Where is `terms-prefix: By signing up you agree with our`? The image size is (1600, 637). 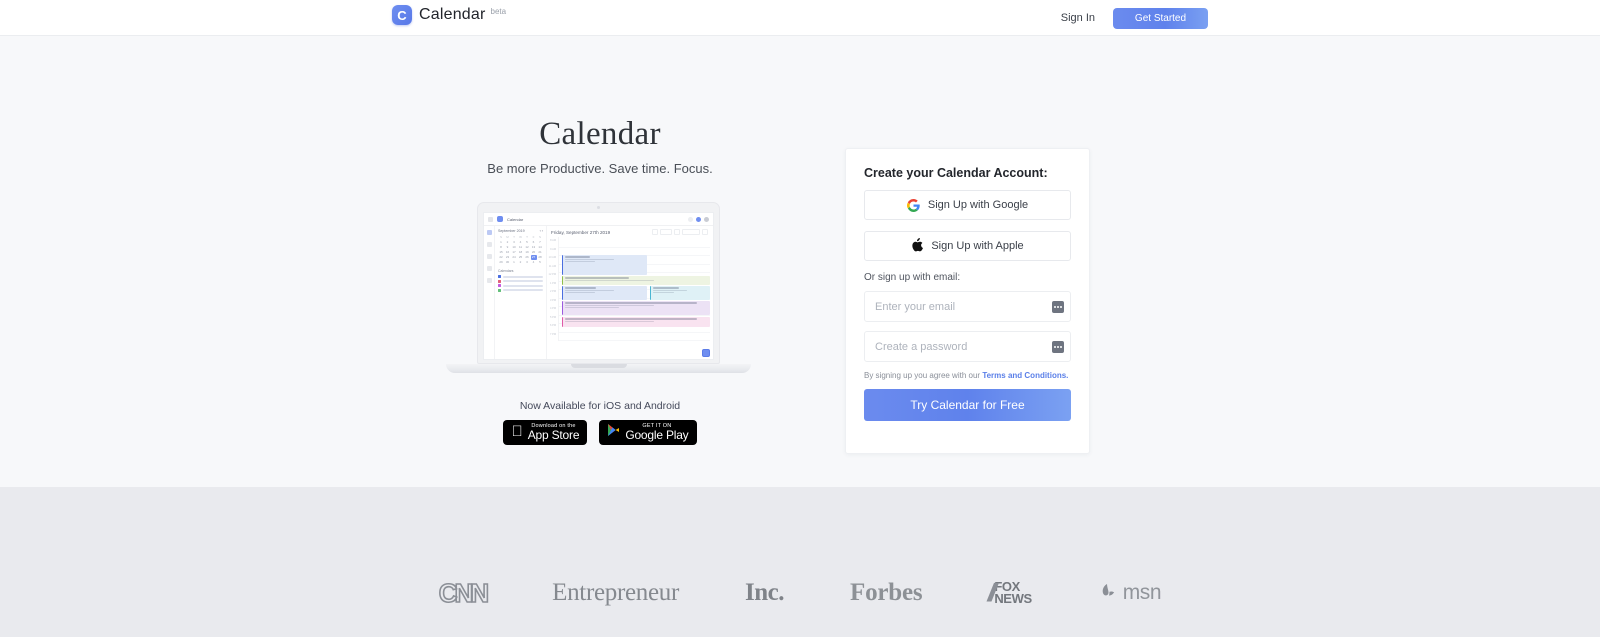 terms-prefix: By signing up you agree with our is located at coordinates (922, 375).